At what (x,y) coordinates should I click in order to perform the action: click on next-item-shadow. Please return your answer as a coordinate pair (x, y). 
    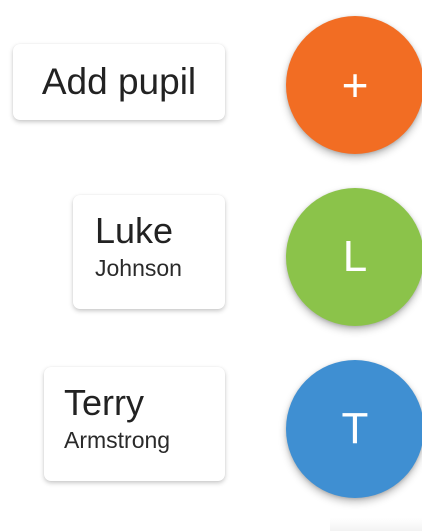
    Looking at the image, I should click on (376, 524).